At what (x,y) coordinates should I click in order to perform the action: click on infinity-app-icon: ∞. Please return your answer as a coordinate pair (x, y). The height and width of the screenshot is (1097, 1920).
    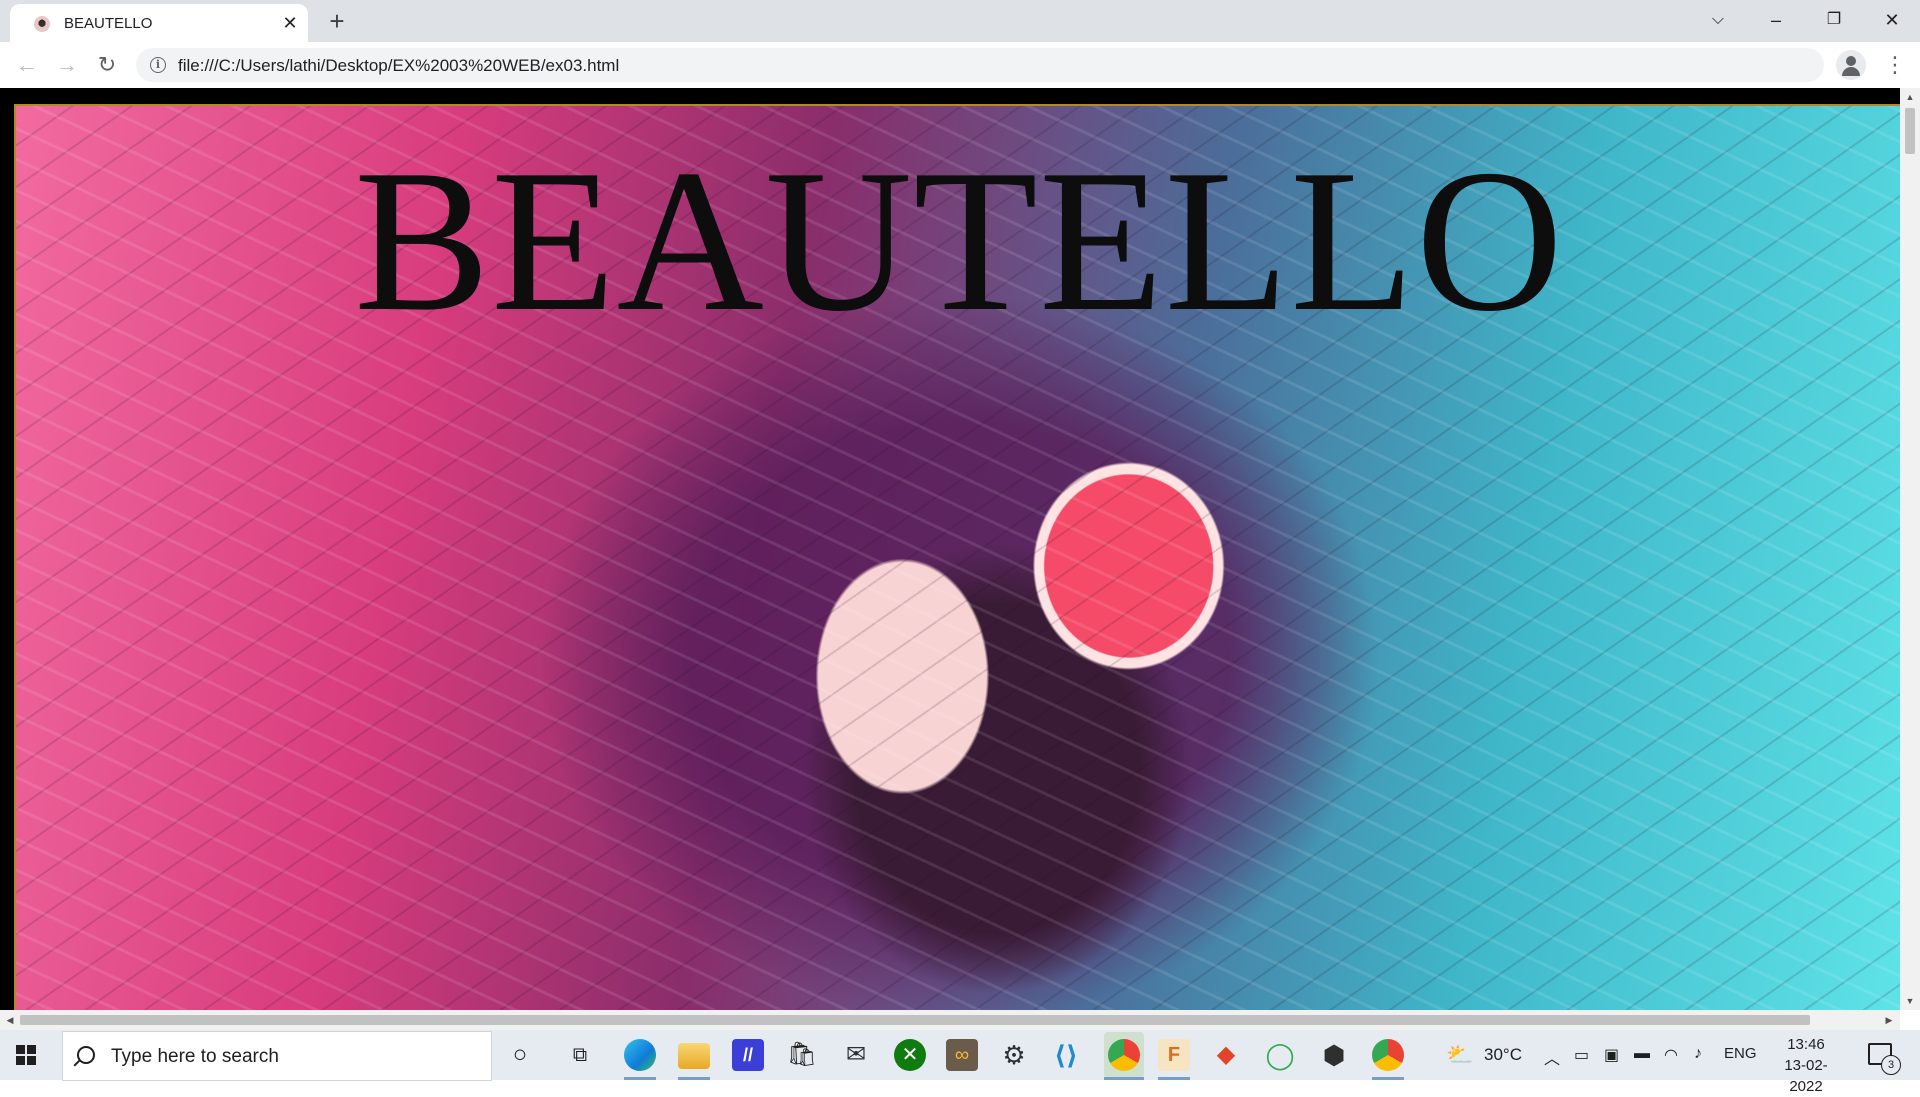
    Looking at the image, I should click on (962, 1055).